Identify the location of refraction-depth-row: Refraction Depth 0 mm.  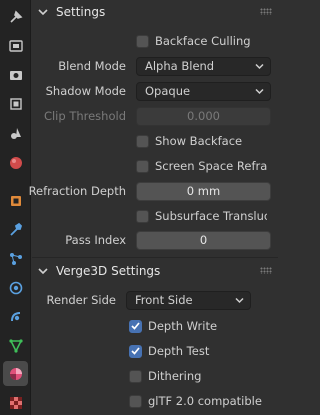
(153, 191).